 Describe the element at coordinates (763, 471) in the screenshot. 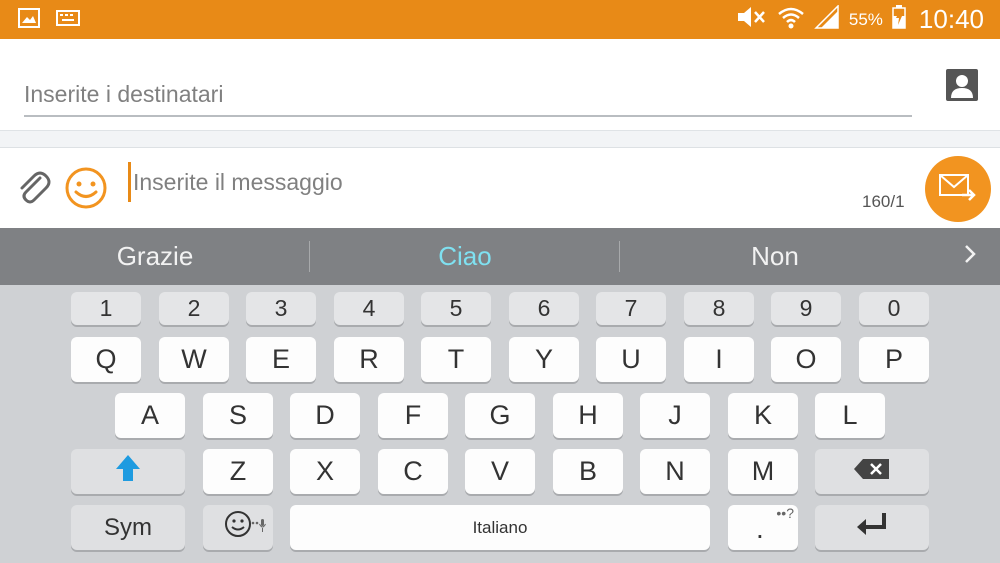

I see `key-m: M` at that location.